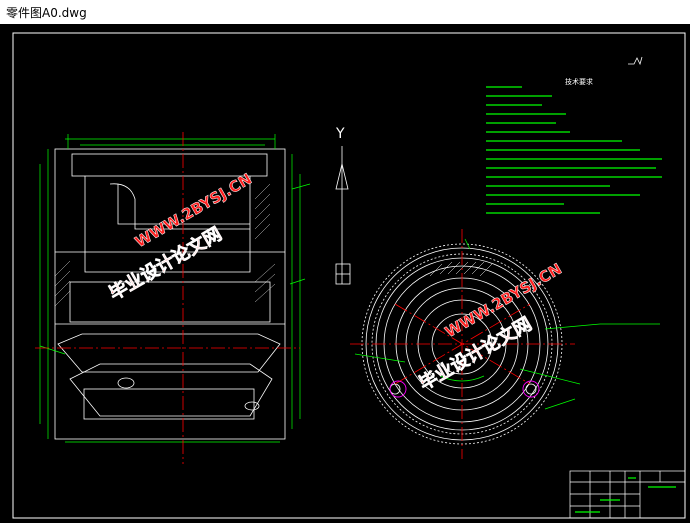 The width and height of the screenshot is (690, 523). What do you see at coordinates (46, 13) in the screenshot?
I see `document-title: 零件图A0.dwg` at bounding box center [46, 13].